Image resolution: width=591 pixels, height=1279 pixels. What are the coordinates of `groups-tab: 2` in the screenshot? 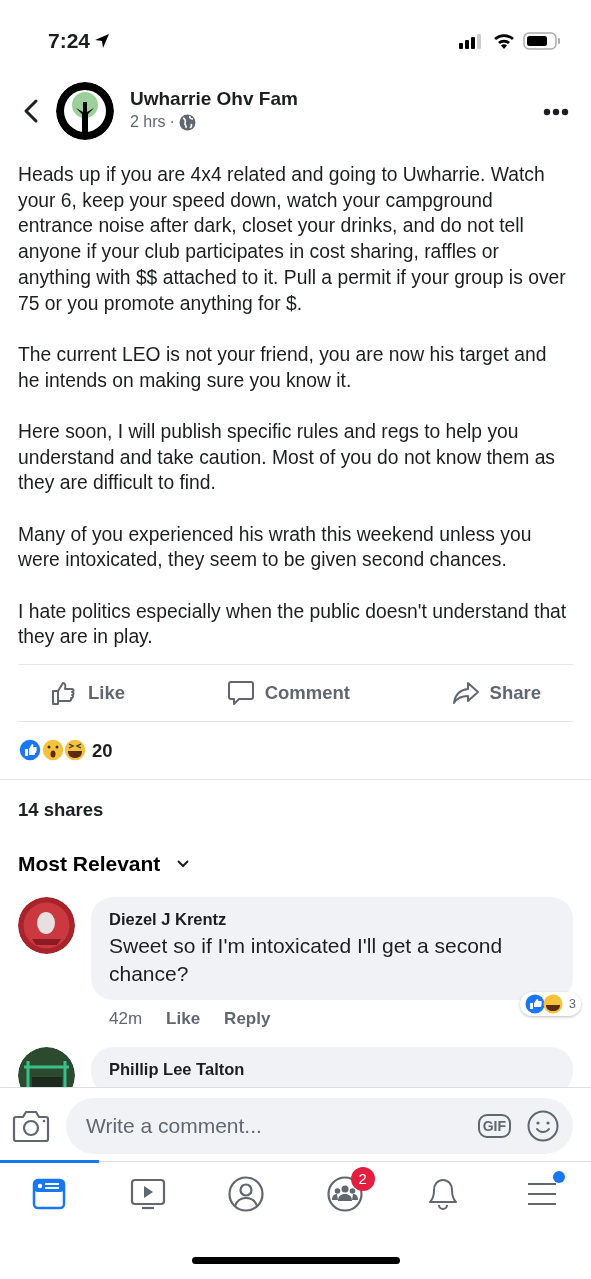 It's located at (344, 1192).